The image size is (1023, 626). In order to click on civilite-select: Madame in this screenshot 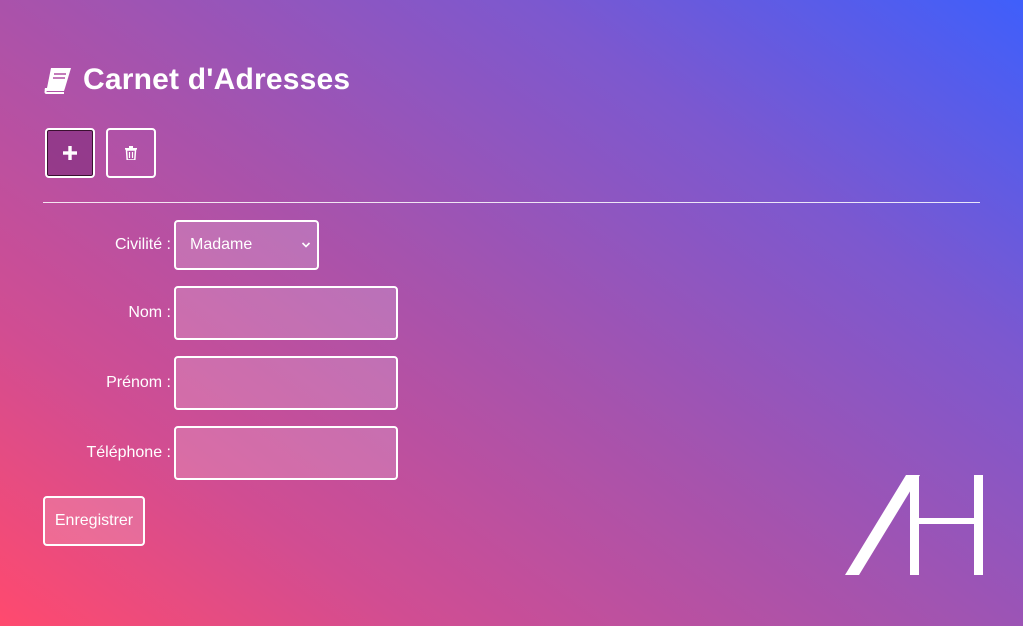, I will do `click(246, 245)`.